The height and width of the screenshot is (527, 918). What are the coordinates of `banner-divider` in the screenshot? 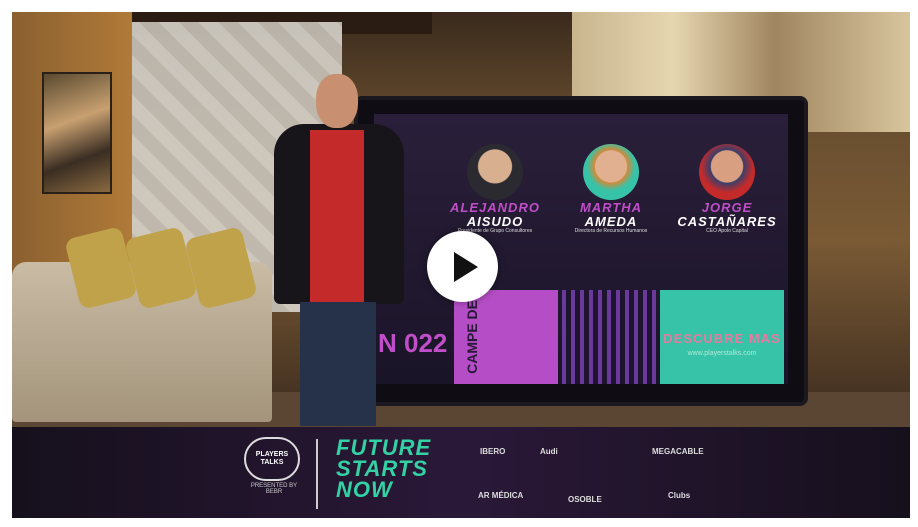 It's located at (317, 474).